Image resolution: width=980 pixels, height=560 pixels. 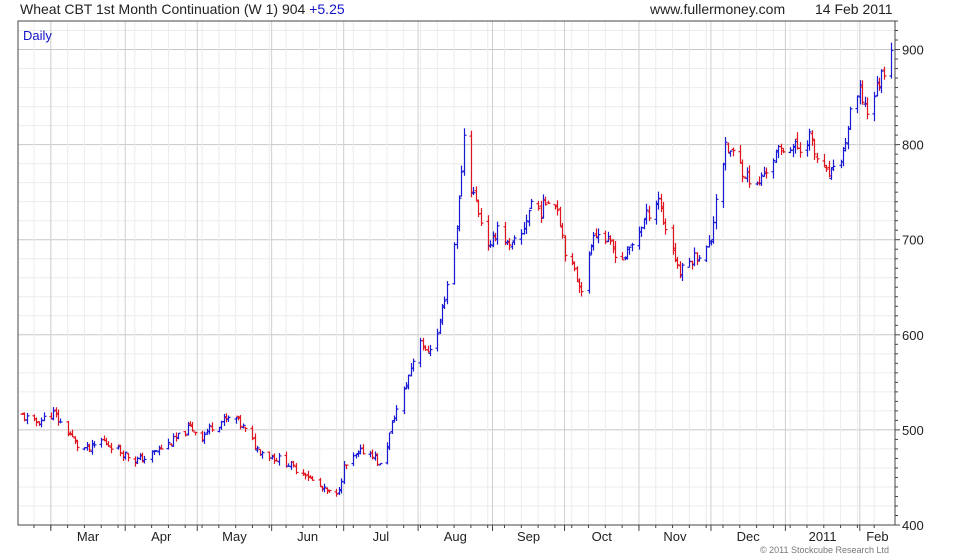 I want to click on x-tick-label: Sep, so click(x=528, y=536).